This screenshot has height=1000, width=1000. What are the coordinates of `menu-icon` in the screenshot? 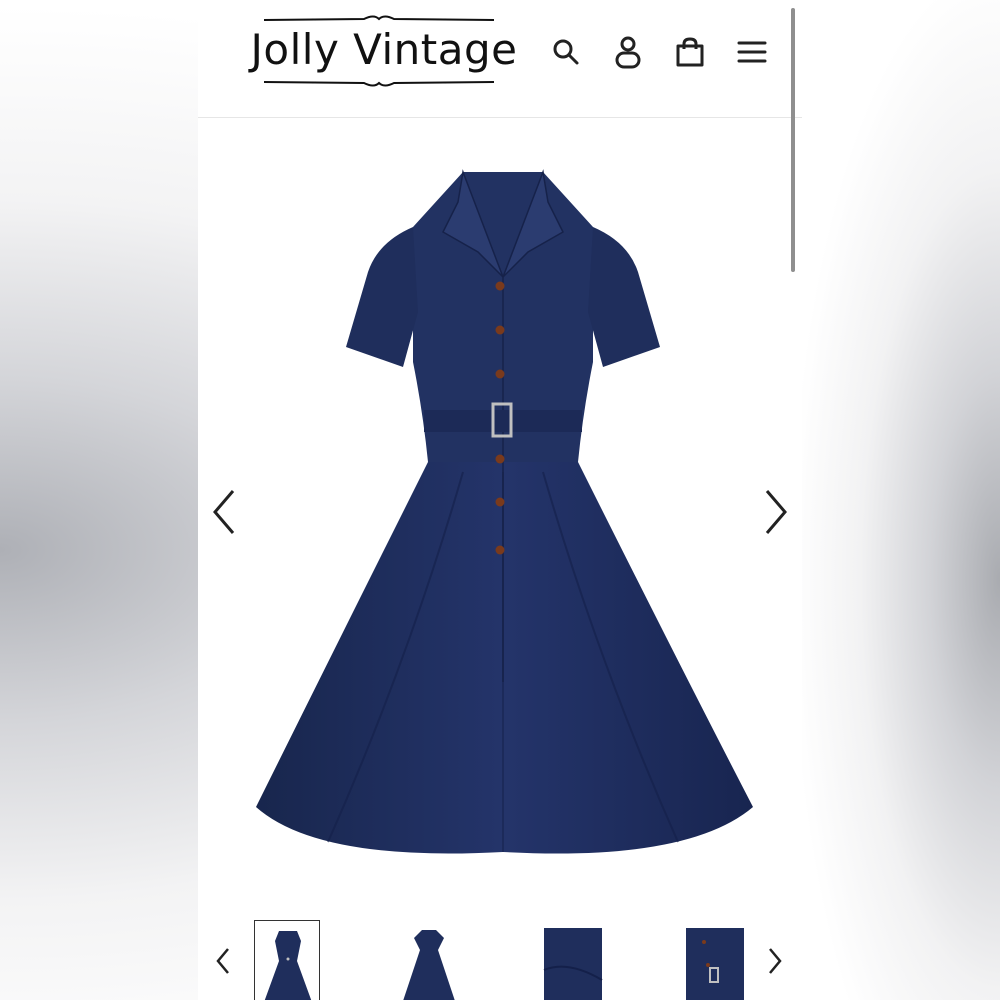 It's located at (752, 52).